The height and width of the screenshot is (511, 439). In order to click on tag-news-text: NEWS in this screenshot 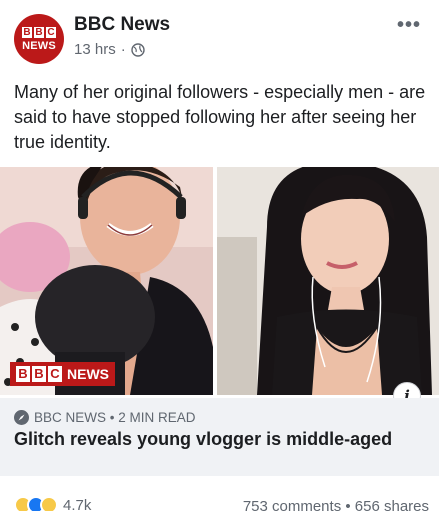, I will do `click(88, 374)`.